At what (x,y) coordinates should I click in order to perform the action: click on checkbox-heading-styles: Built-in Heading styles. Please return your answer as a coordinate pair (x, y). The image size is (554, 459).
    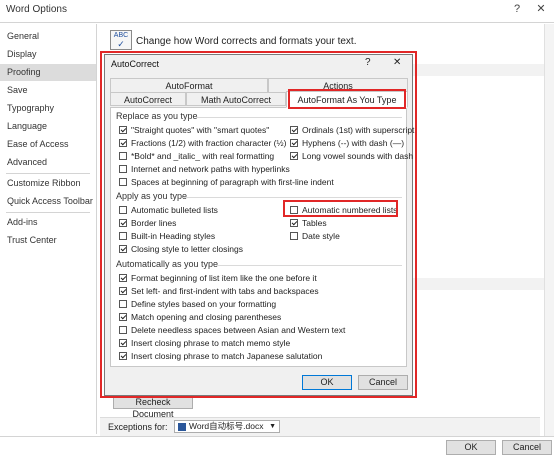
    Looking at the image, I should click on (167, 236).